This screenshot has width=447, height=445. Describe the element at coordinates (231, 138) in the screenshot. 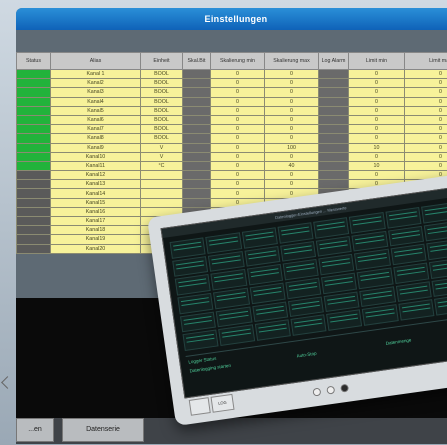

I see `table-row: Kanal8 BOOL 0 0 0 0` at that location.